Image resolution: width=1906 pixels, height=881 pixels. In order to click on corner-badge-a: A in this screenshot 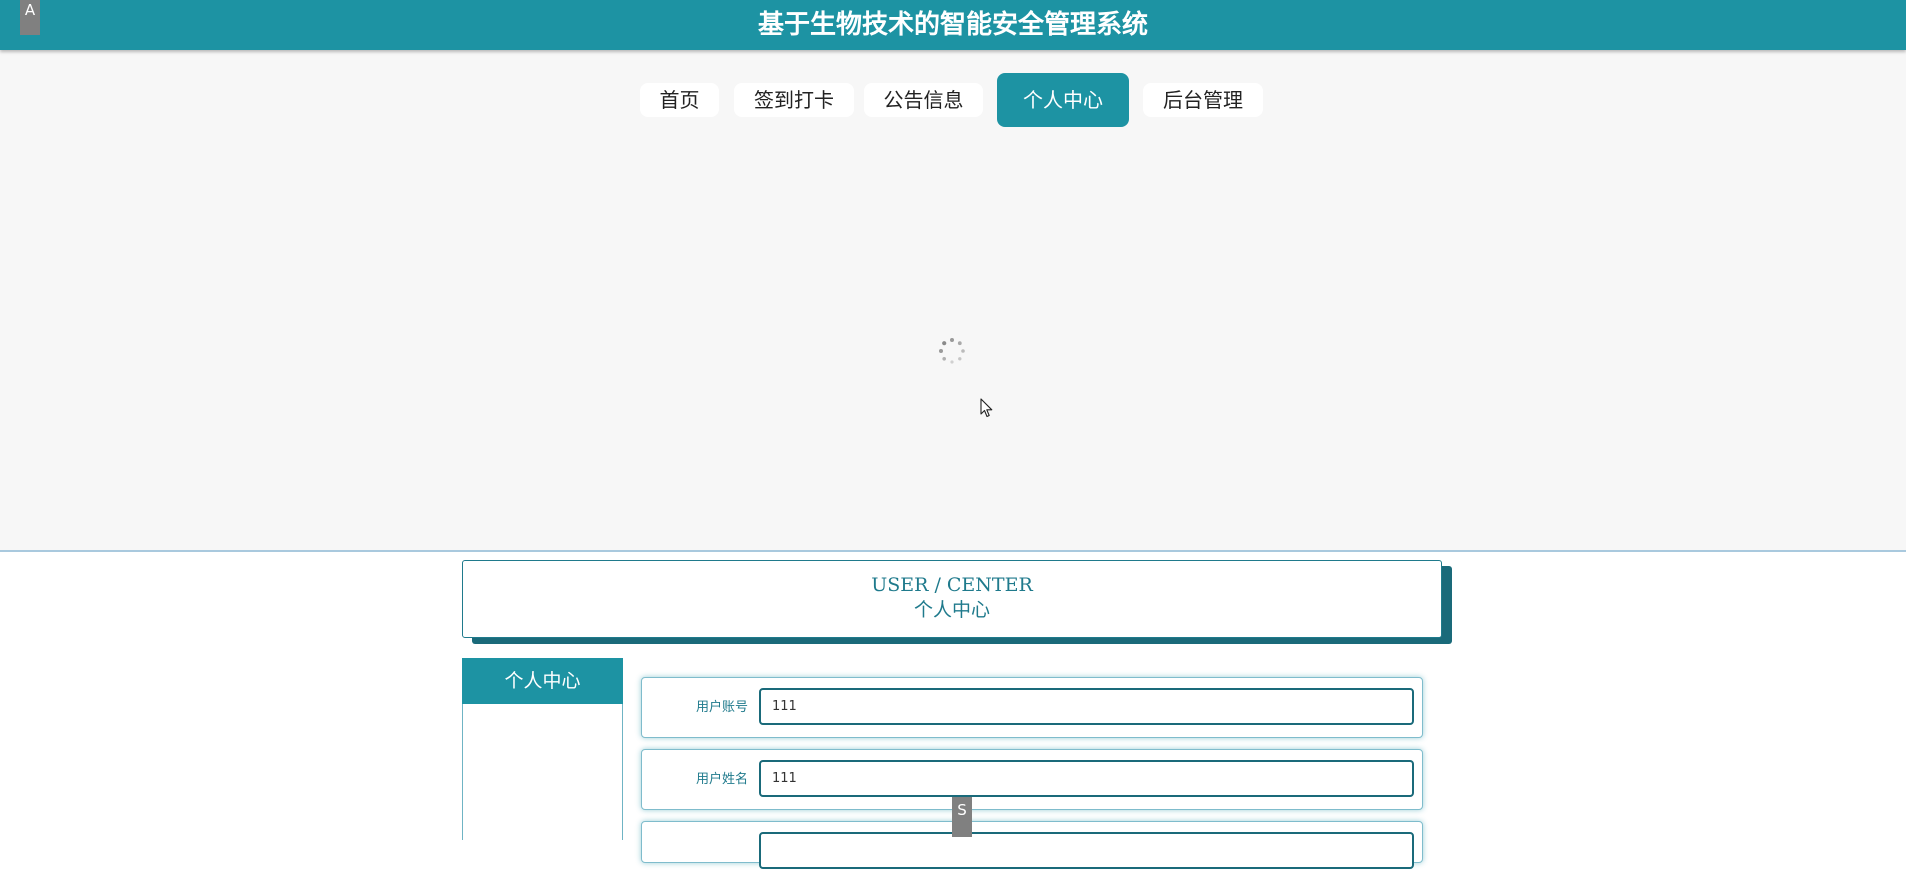, I will do `click(30, 17)`.